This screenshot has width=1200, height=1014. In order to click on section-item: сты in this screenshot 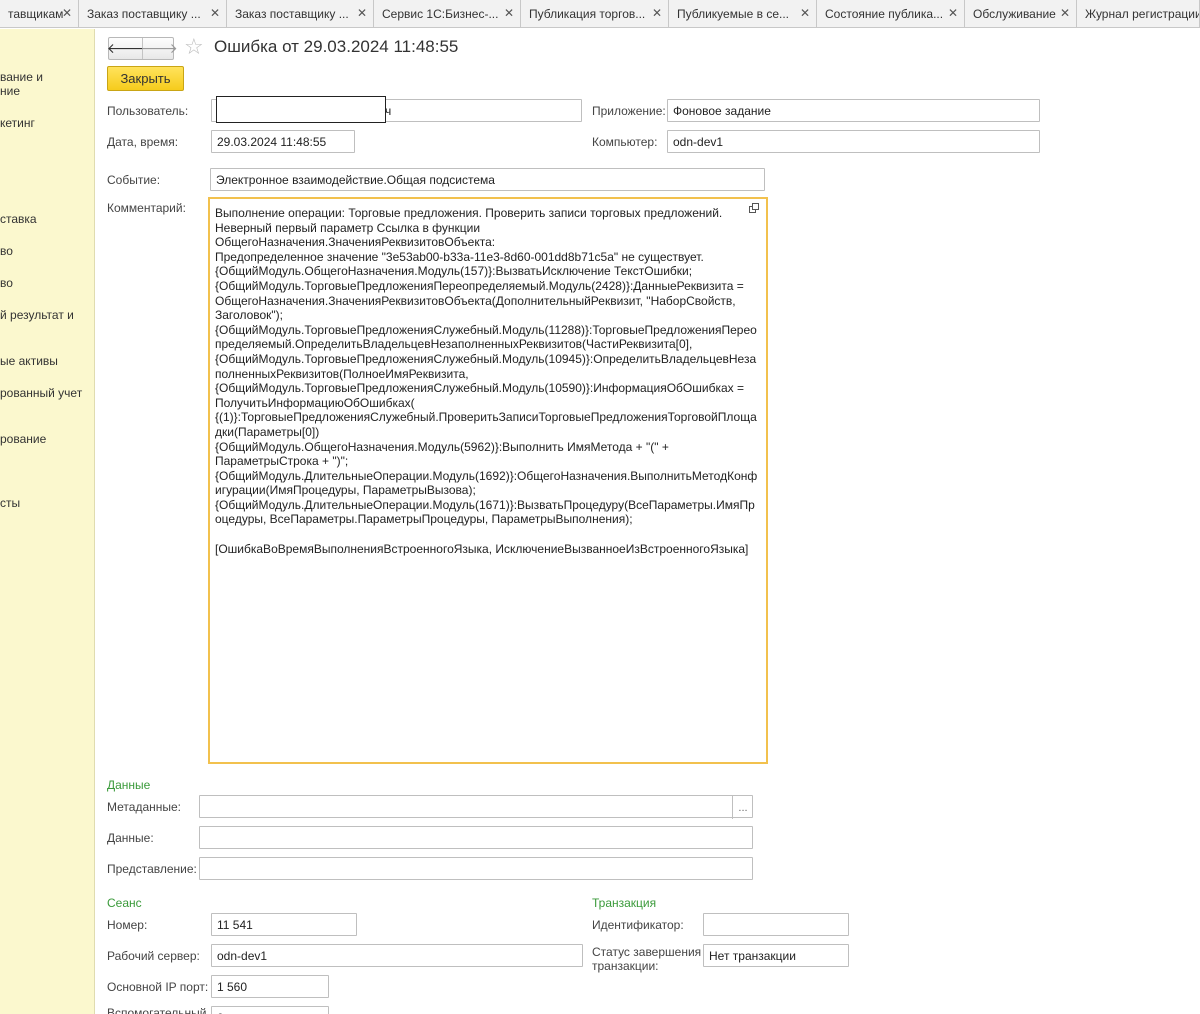, I will do `click(10, 503)`.